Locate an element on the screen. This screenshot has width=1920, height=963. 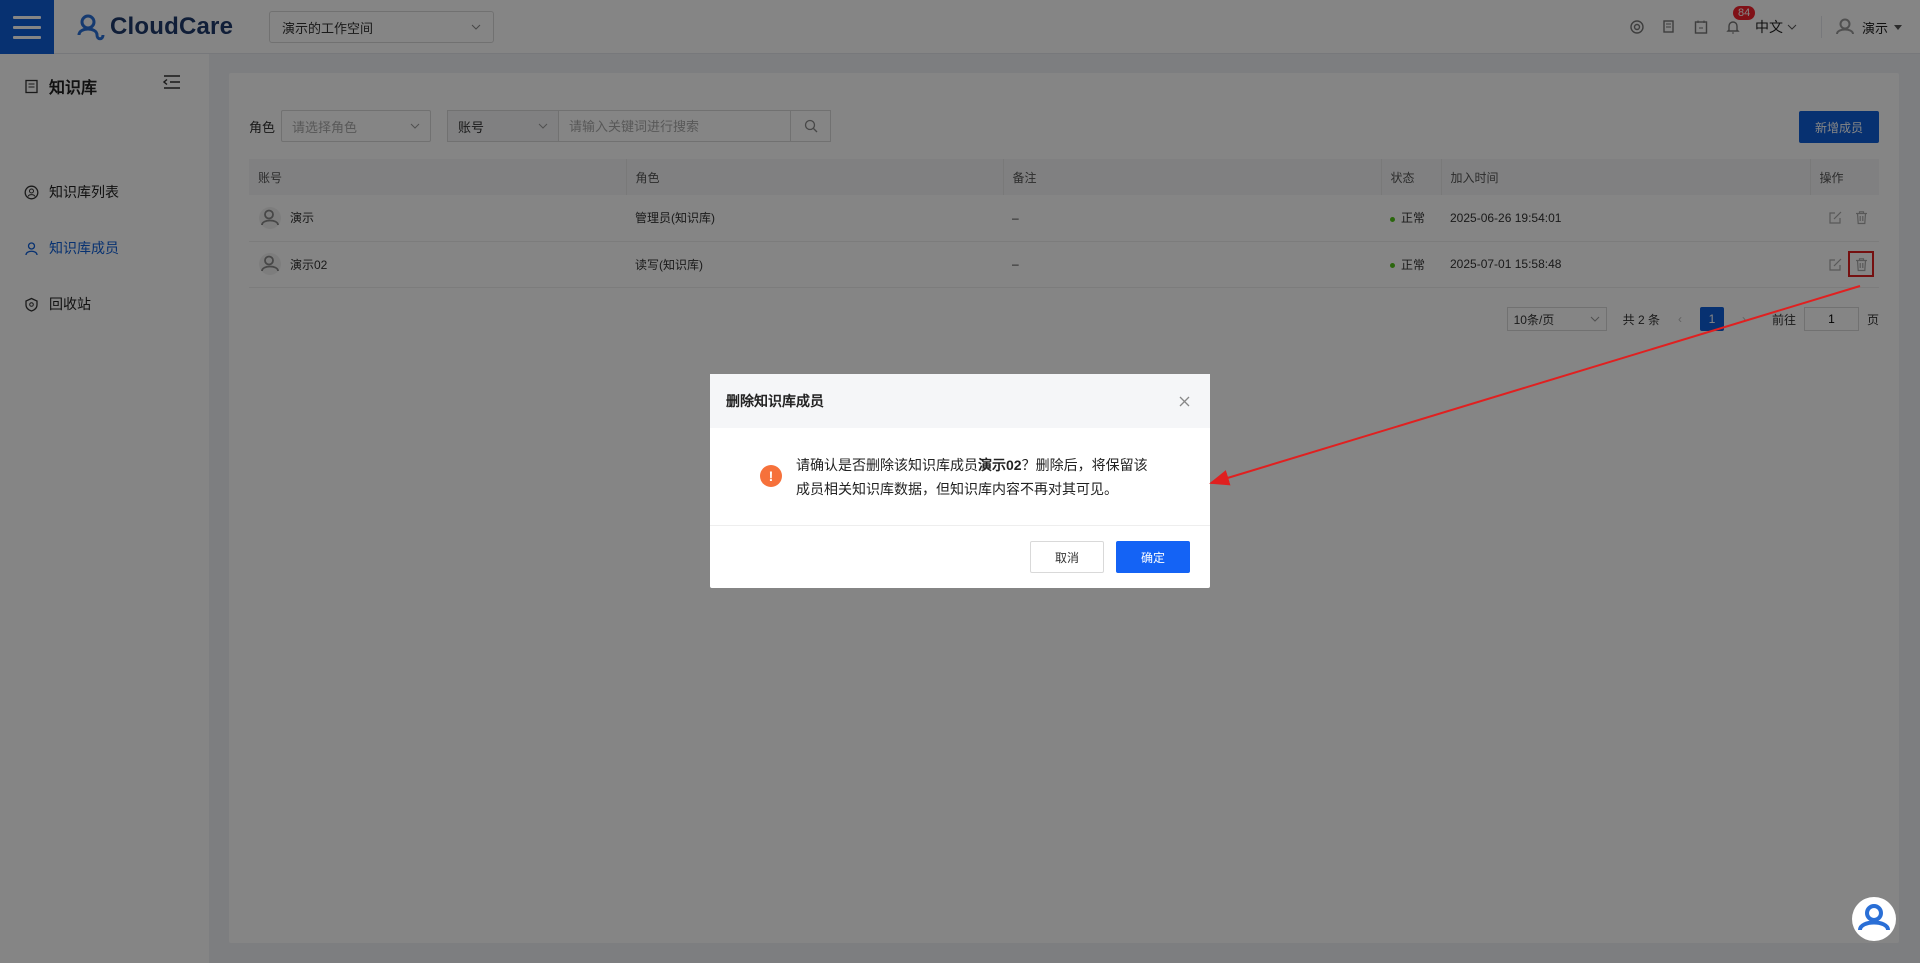
member-name: 演示02 is located at coordinates (1000, 465).